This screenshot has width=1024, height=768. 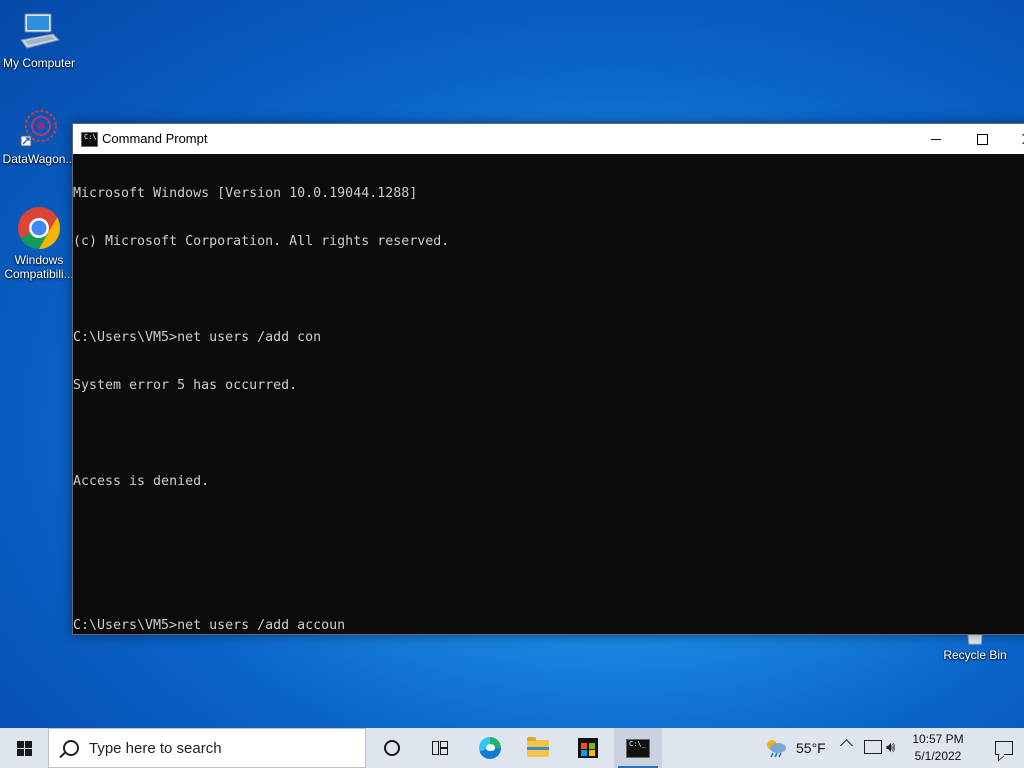 I want to click on maximize-button, so click(x=982, y=139).